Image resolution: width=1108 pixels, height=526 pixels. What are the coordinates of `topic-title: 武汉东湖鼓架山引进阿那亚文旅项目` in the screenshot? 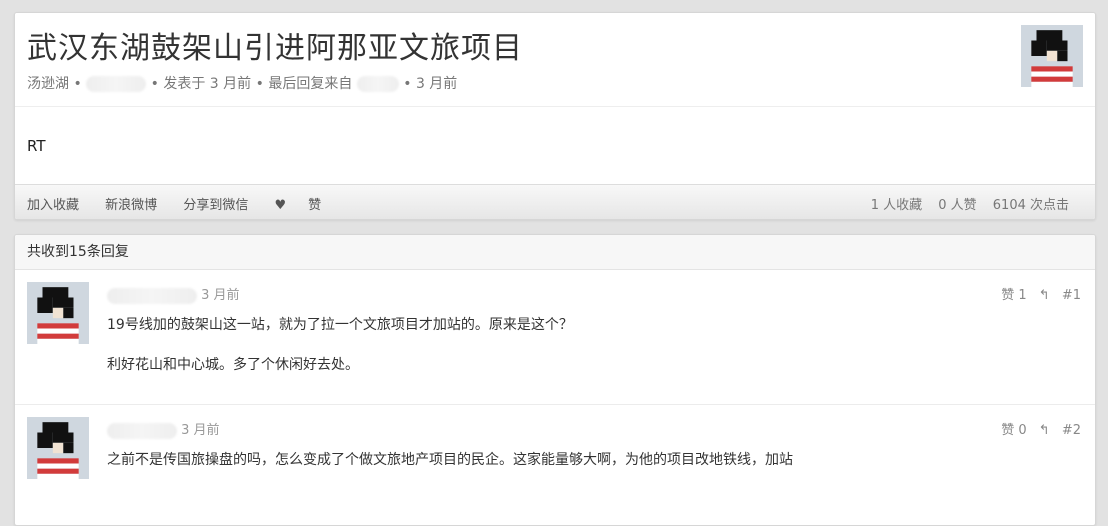 It's located at (275, 48).